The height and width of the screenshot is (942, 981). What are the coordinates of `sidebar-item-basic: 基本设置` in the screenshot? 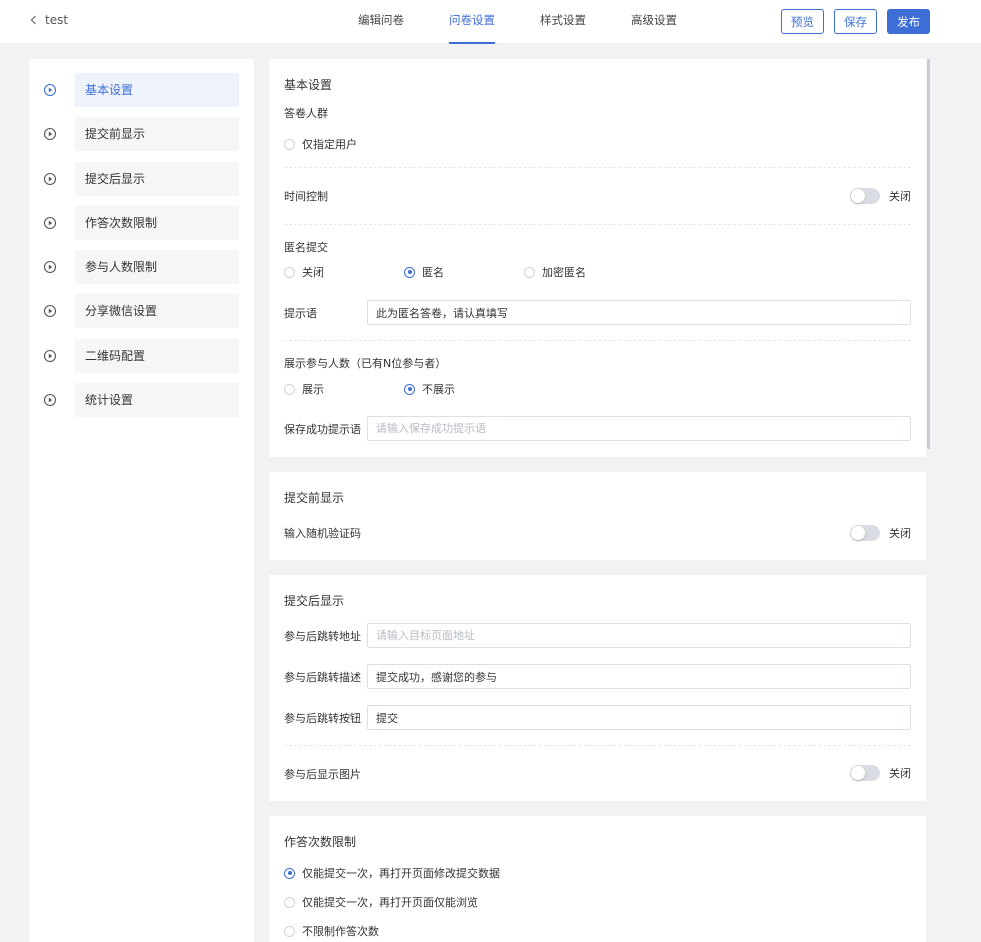 It's located at (141, 90).